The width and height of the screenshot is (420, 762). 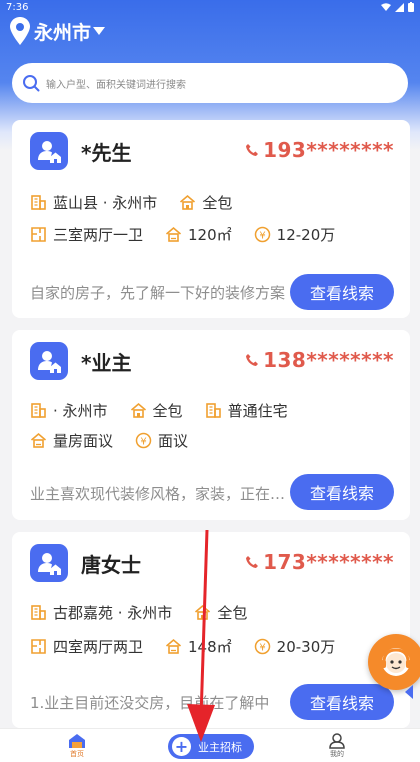 What do you see at coordinates (99, 31) in the screenshot?
I see `caret-down-icon` at bounding box center [99, 31].